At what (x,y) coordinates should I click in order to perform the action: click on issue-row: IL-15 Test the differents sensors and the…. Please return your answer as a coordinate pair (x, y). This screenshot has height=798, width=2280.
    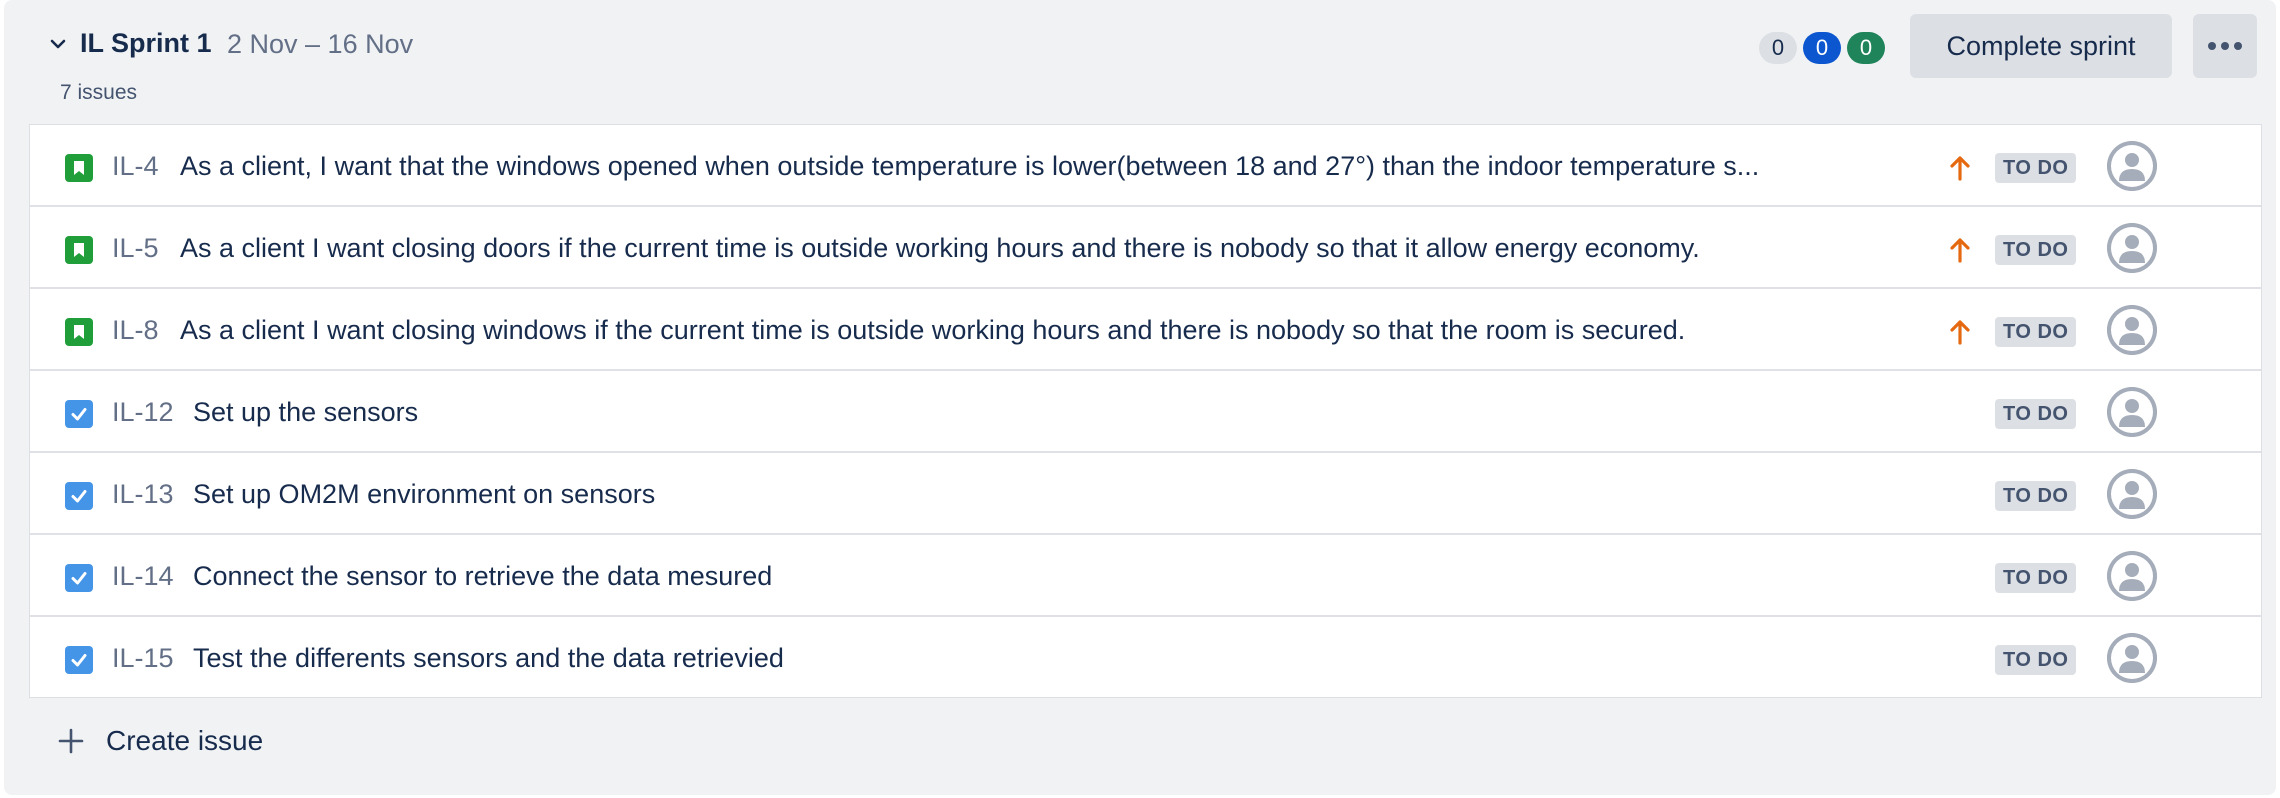
    Looking at the image, I should click on (1145, 658).